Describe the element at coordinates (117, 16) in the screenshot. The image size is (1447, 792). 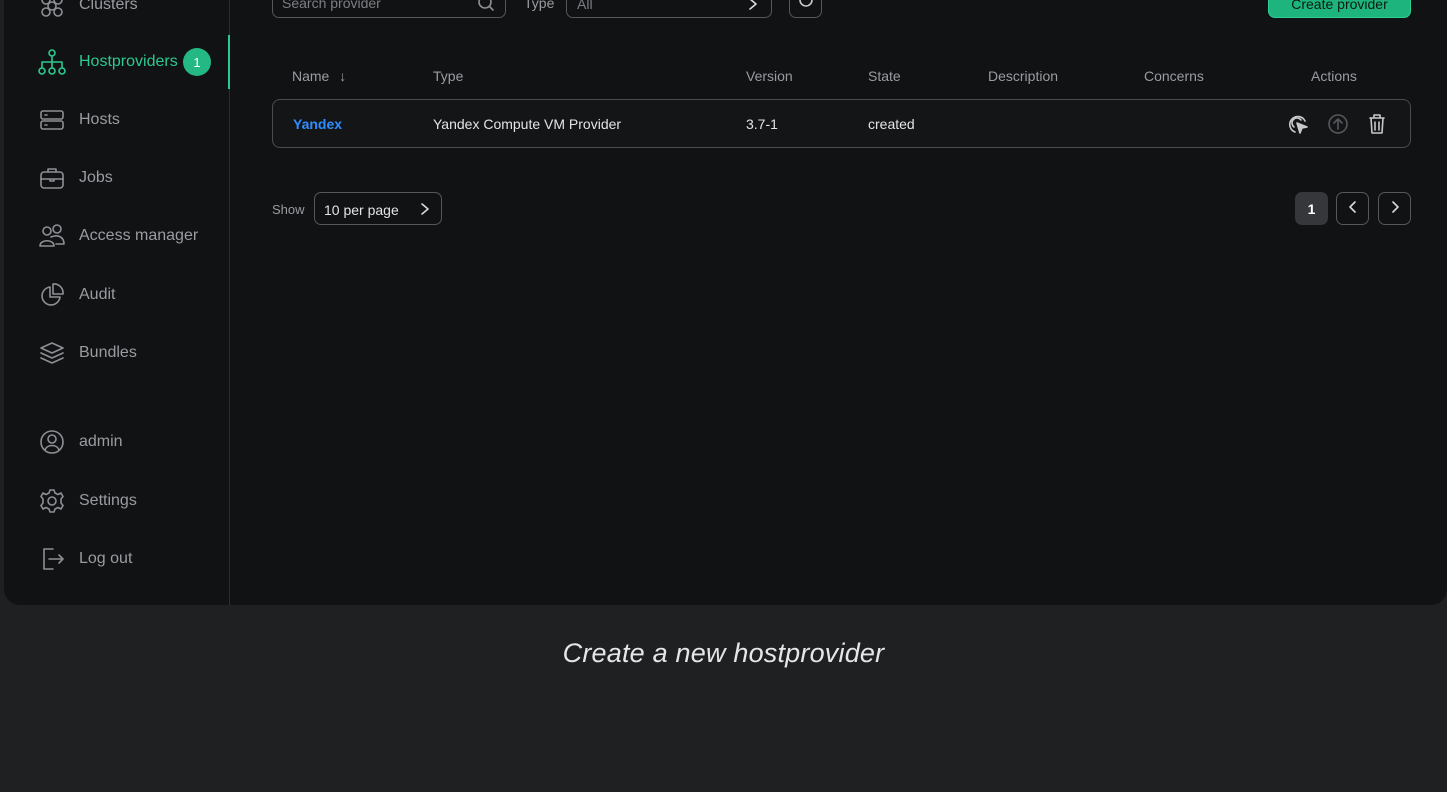
I see `sidebar-item-clusters: Clusters` at that location.